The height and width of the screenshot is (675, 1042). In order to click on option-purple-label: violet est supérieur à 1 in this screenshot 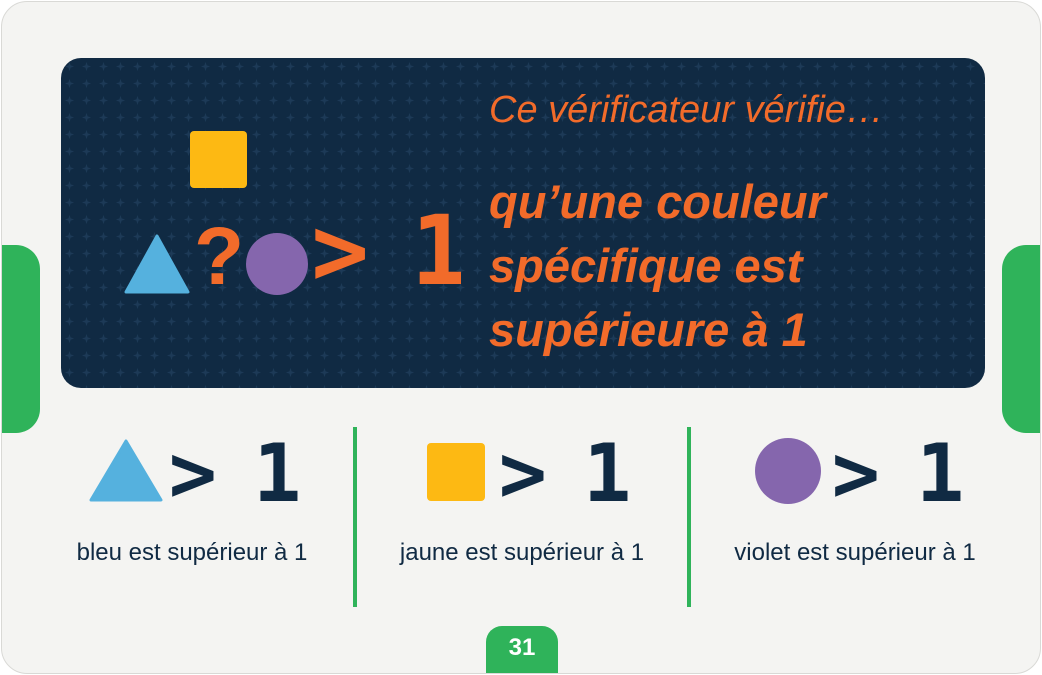, I will do `click(855, 552)`.